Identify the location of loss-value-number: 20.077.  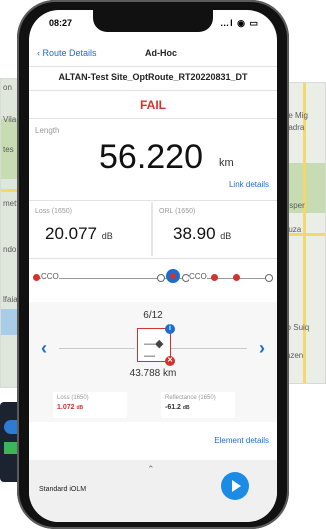
(71, 233).